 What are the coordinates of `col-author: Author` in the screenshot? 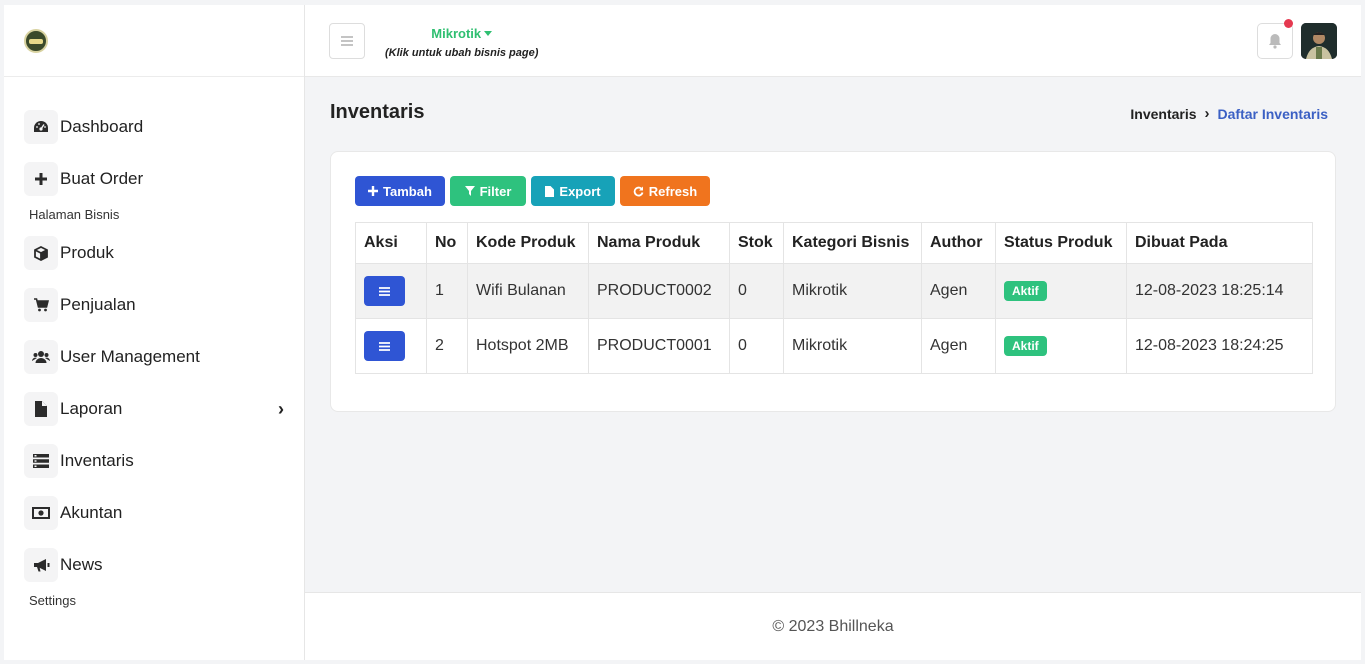 It's located at (958, 243).